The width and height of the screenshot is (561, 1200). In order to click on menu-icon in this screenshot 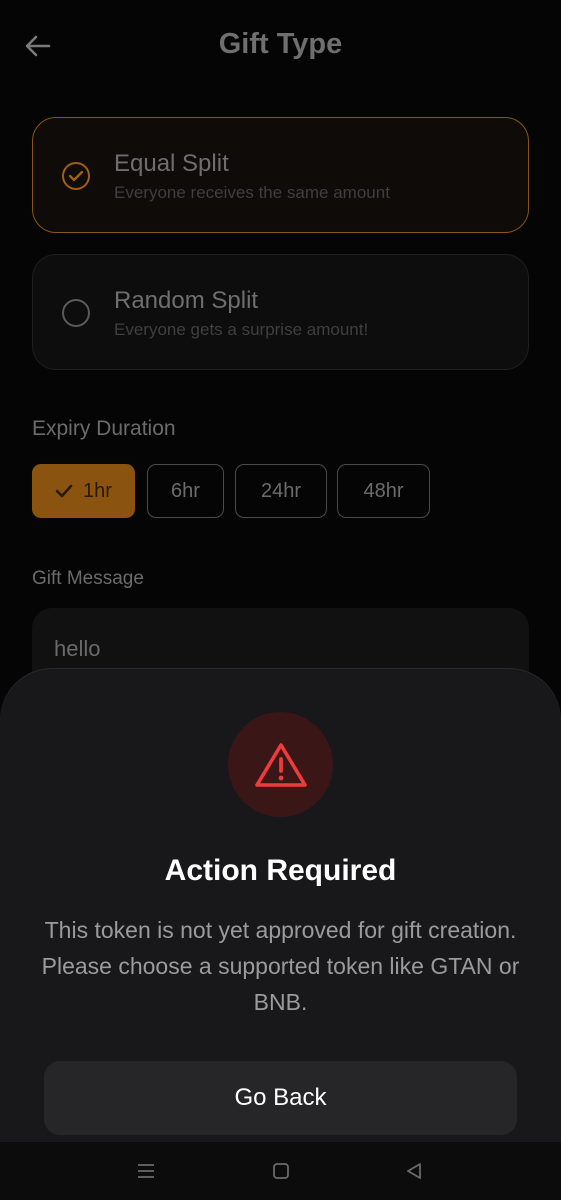, I will do `click(146, 1171)`.